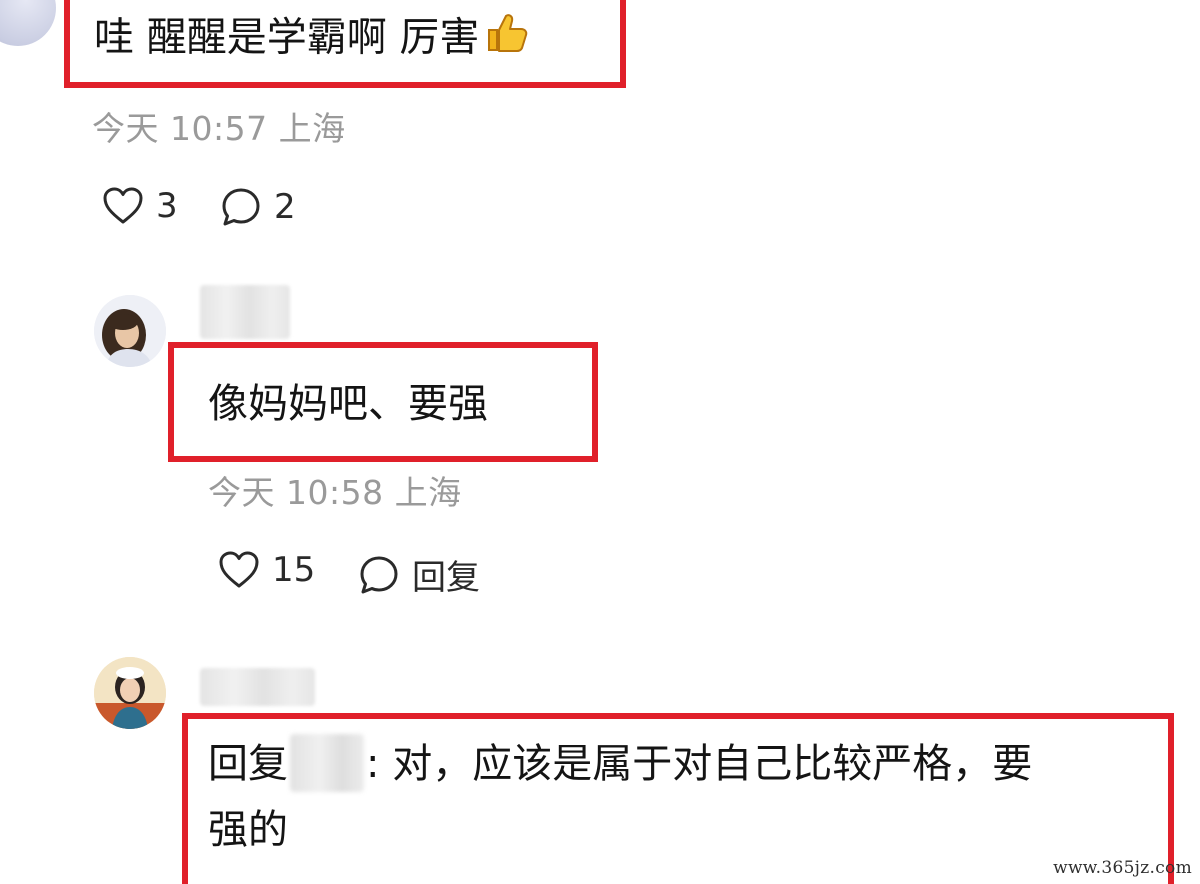 The height and width of the screenshot is (884, 1200). What do you see at coordinates (335, 492) in the screenshot?
I see `comment-timestamp: 今天 10:58 上海` at bounding box center [335, 492].